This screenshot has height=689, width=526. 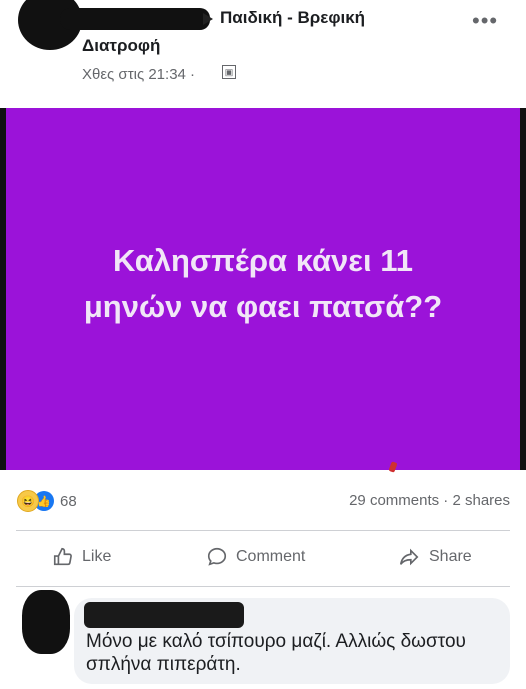 What do you see at coordinates (523, 289) in the screenshot?
I see `card-border-right` at bounding box center [523, 289].